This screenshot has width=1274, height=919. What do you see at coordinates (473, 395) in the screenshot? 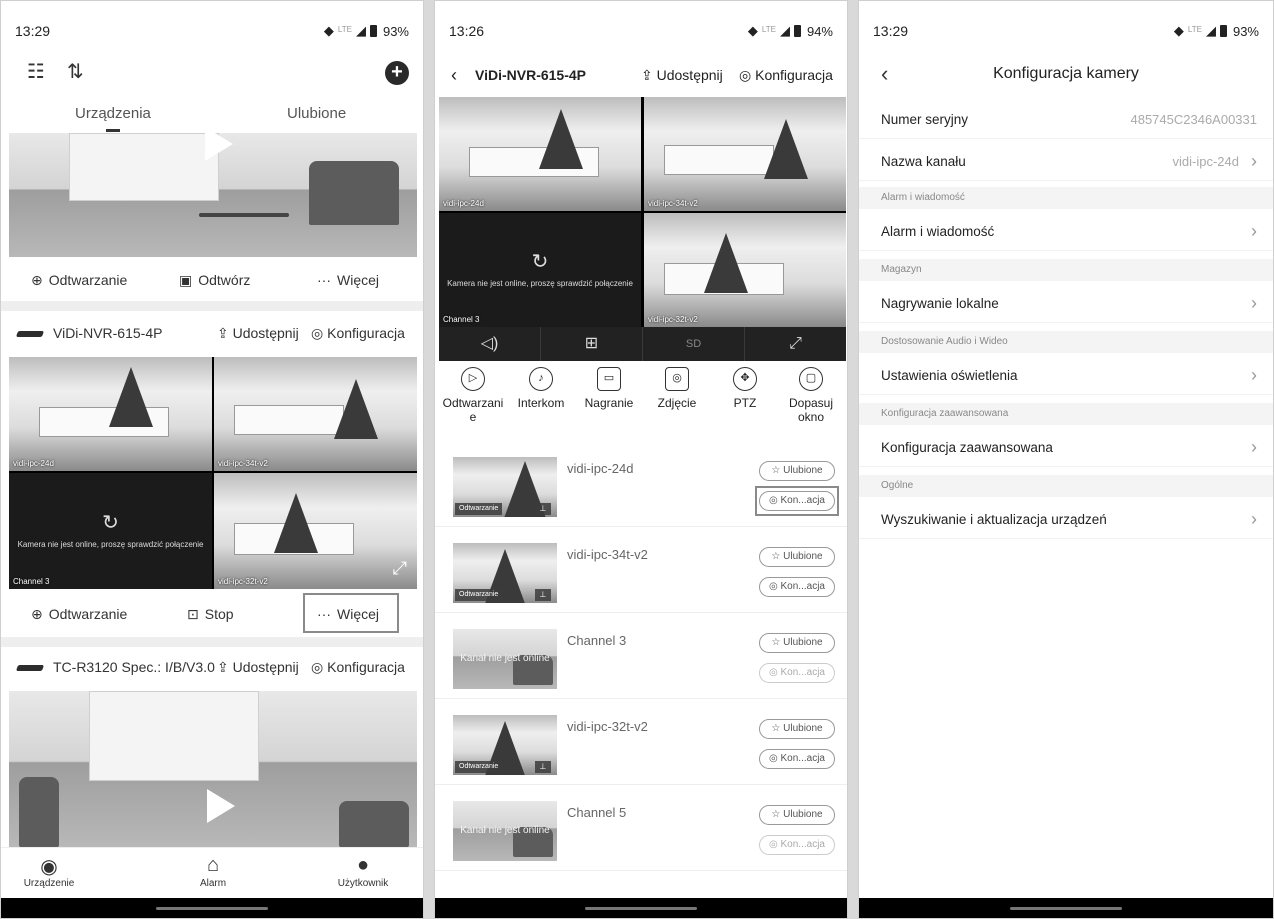
I see `fn-playback: ▷ Odtwarzani e` at bounding box center [473, 395].